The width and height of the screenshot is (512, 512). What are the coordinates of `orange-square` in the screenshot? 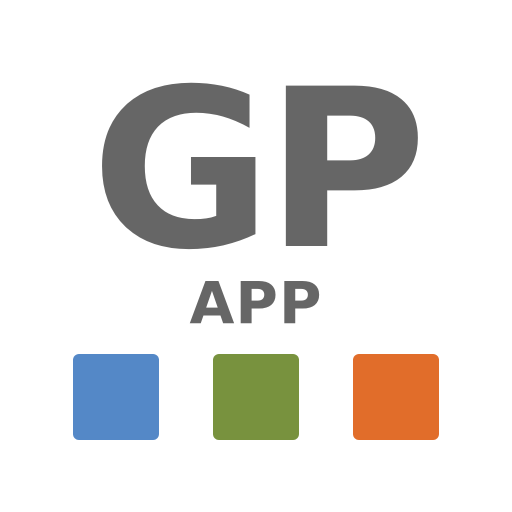 It's located at (396, 397).